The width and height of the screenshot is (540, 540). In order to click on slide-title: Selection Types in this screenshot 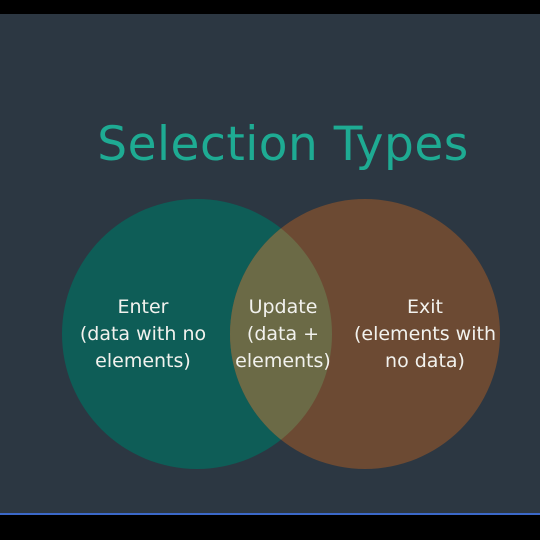, I will do `click(283, 144)`.